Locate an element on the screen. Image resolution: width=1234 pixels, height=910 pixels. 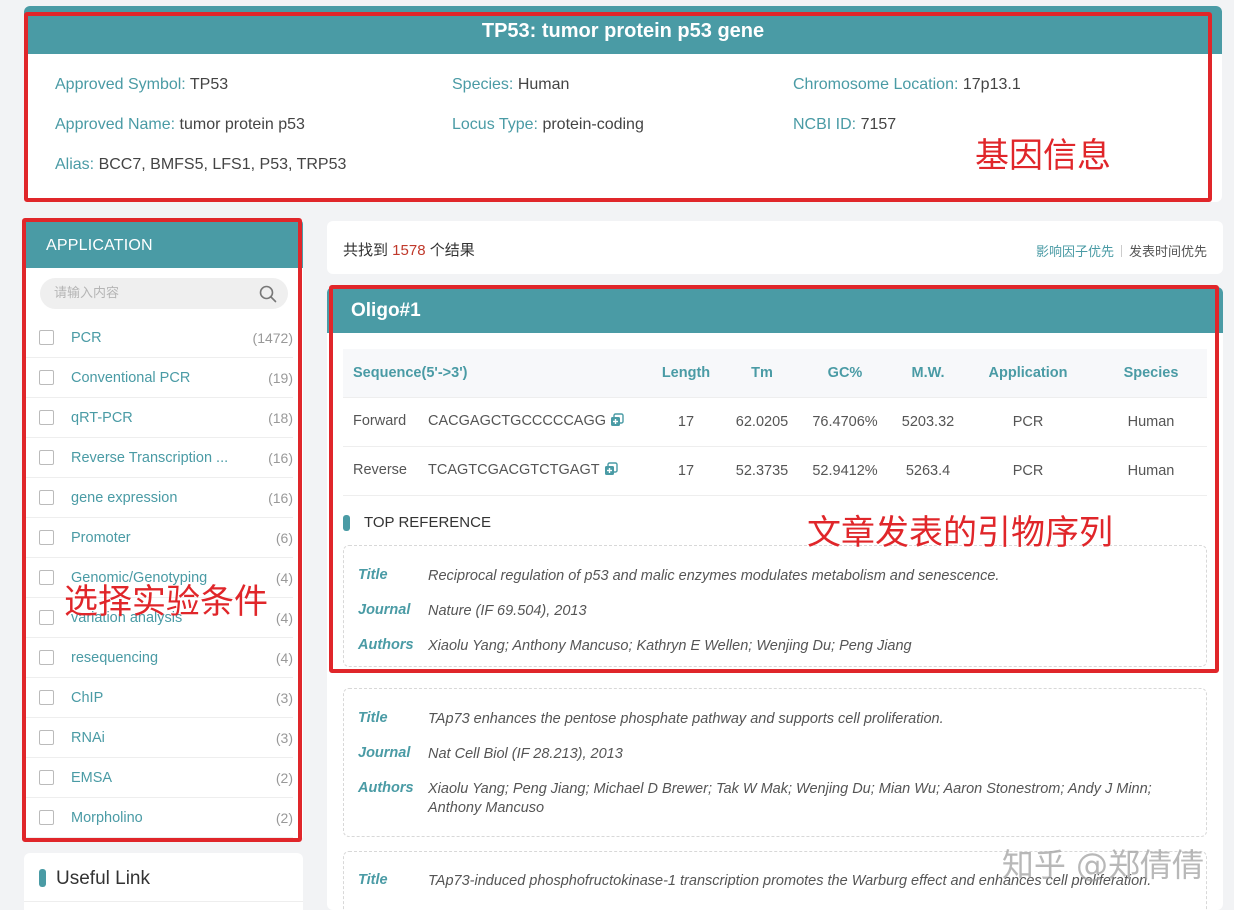
filter-label: Conventional PCR is located at coordinates (130, 378).